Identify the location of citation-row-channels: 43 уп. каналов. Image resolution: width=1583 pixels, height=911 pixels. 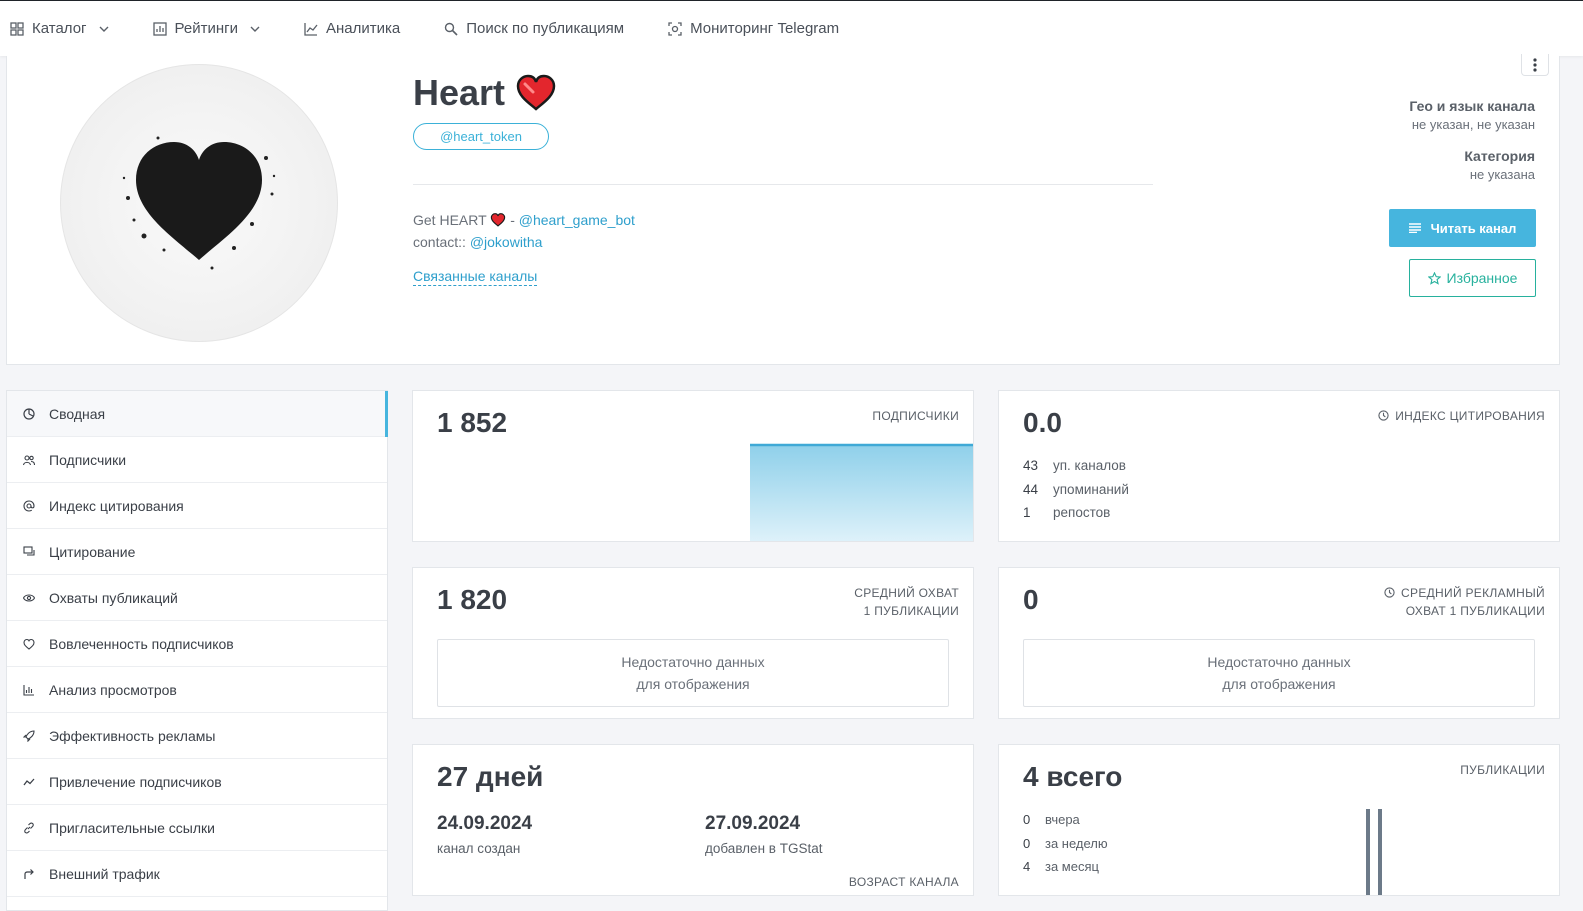
(1074, 465).